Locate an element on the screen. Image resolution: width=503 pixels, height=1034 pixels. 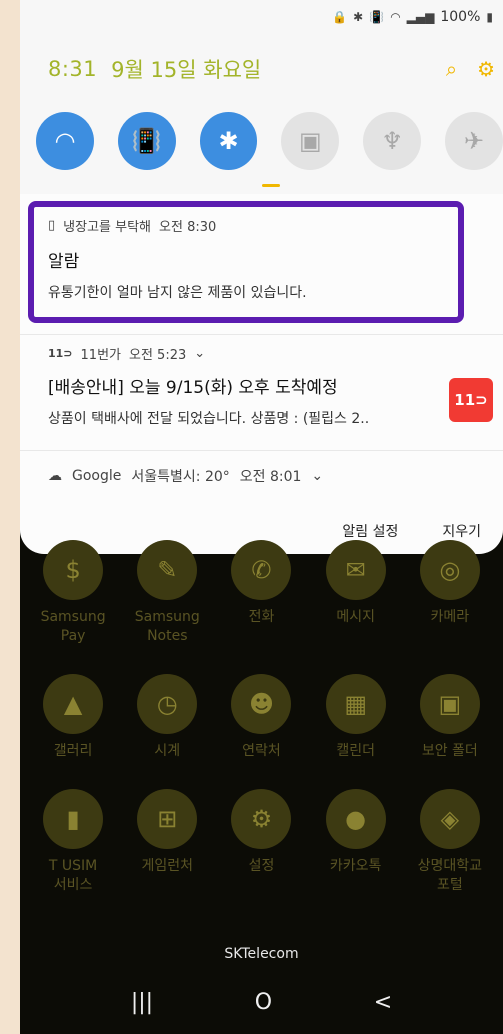
notification-app-name: 냉장고를 부탁해 is located at coordinates (107, 227).